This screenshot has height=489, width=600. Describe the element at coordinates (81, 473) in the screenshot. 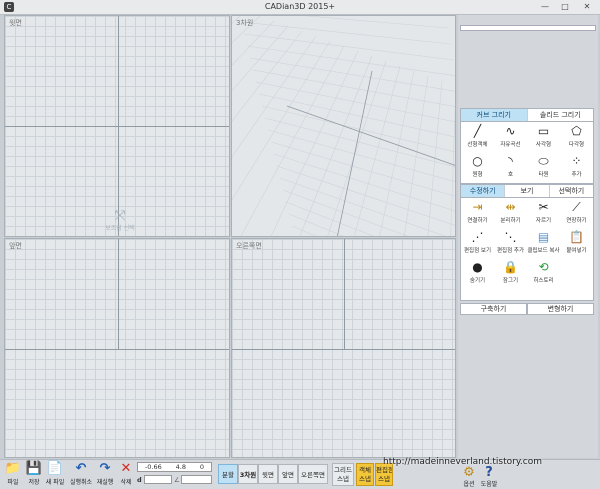

I see `undo-button: ↶ 실행취소` at that location.